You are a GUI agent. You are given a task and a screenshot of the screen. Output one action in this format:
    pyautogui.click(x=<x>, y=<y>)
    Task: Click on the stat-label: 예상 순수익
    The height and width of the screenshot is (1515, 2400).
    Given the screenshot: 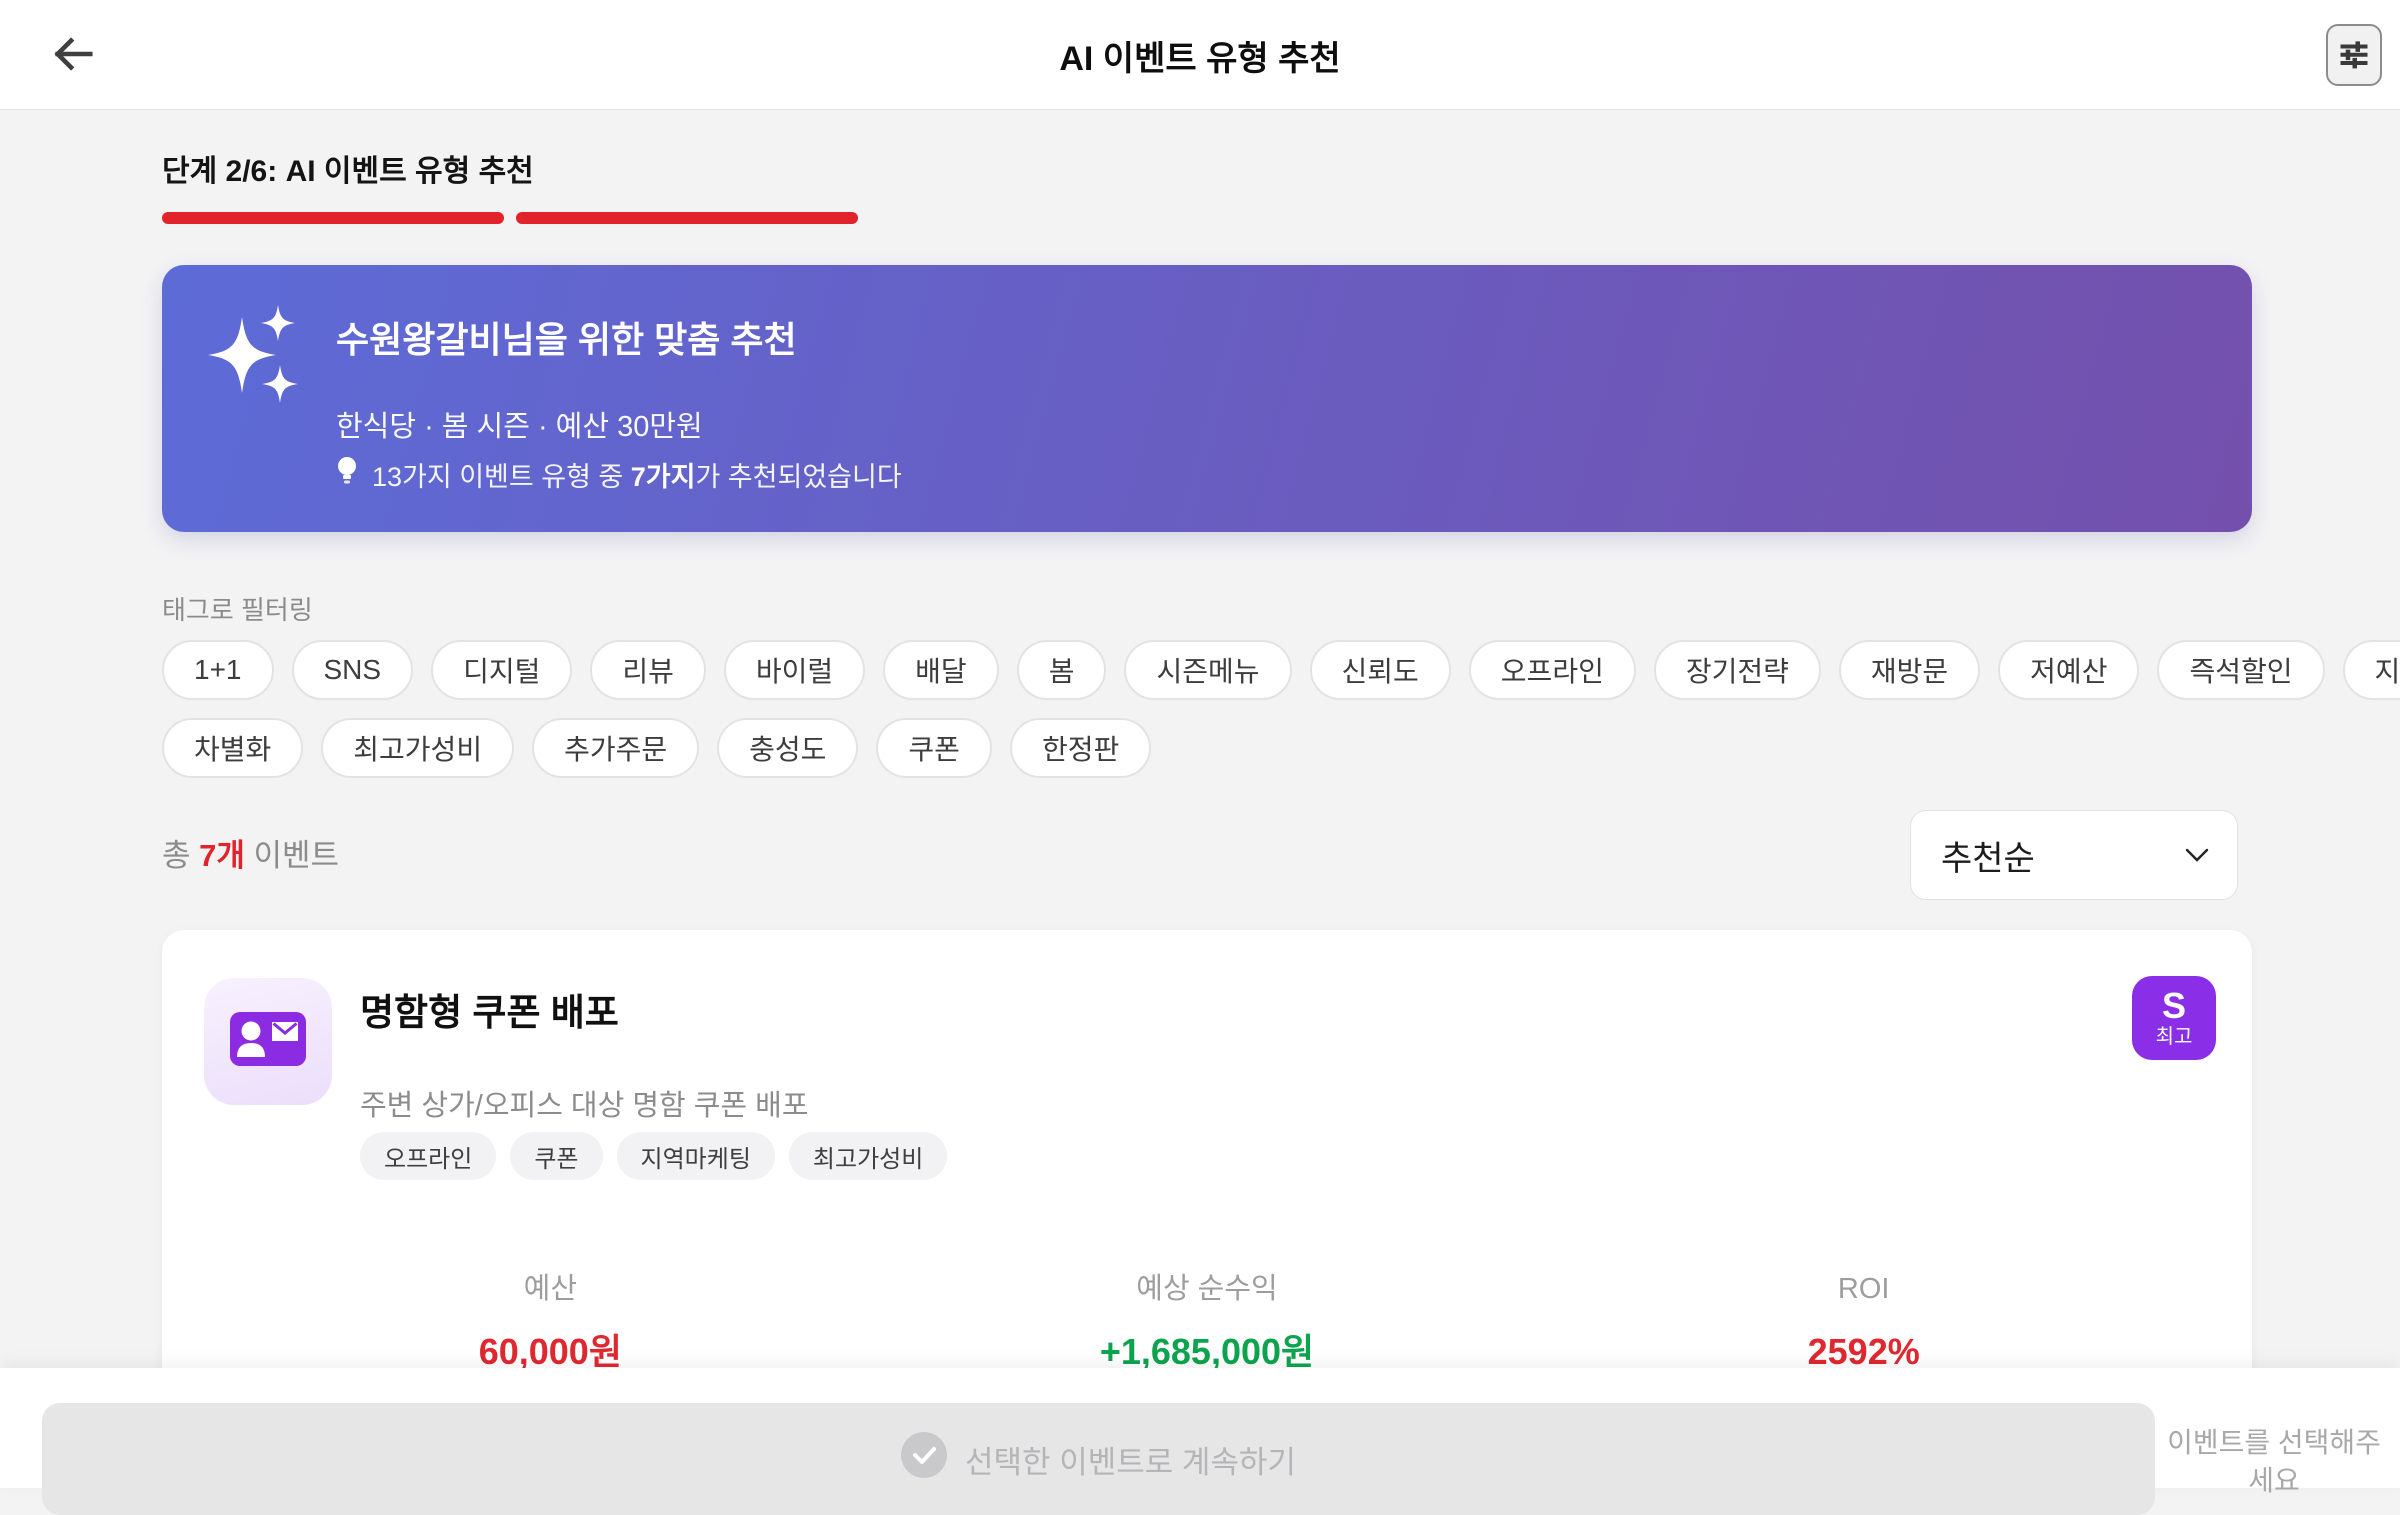 What is the action you would take?
    pyautogui.click(x=1207, y=1289)
    